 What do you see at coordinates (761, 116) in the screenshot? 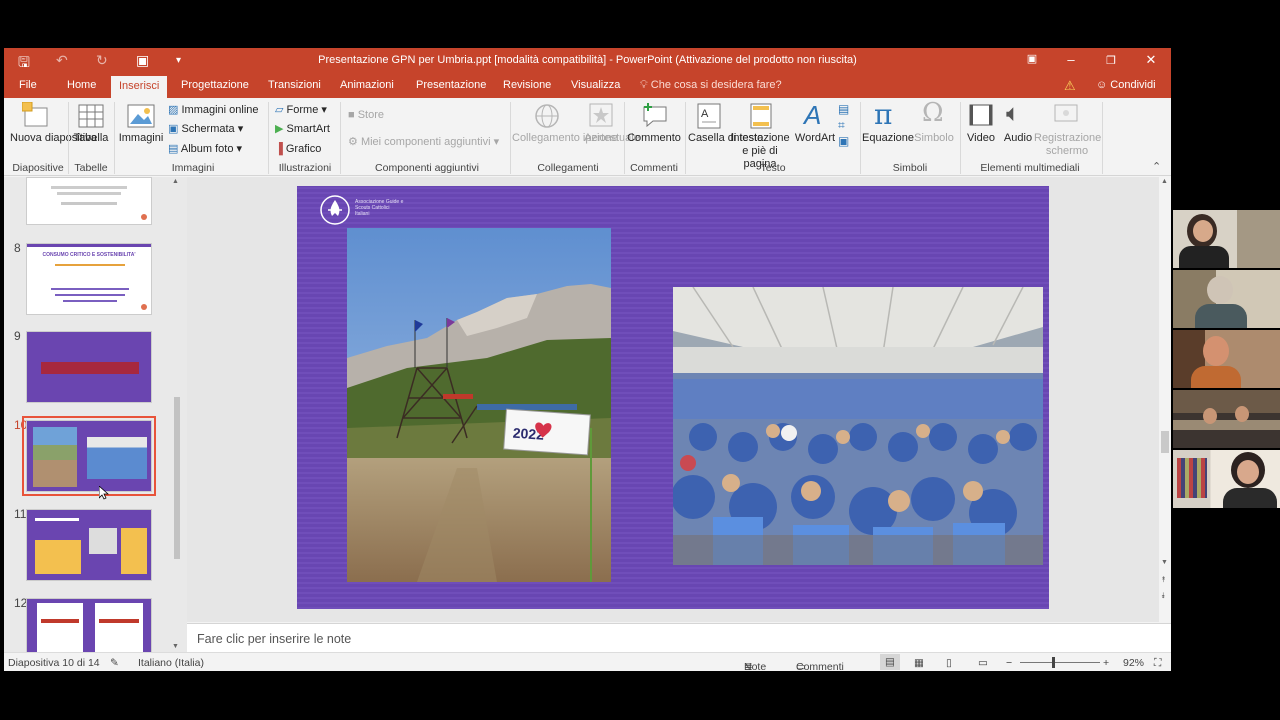
I see `header-footer-icon` at bounding box center [761, 116].